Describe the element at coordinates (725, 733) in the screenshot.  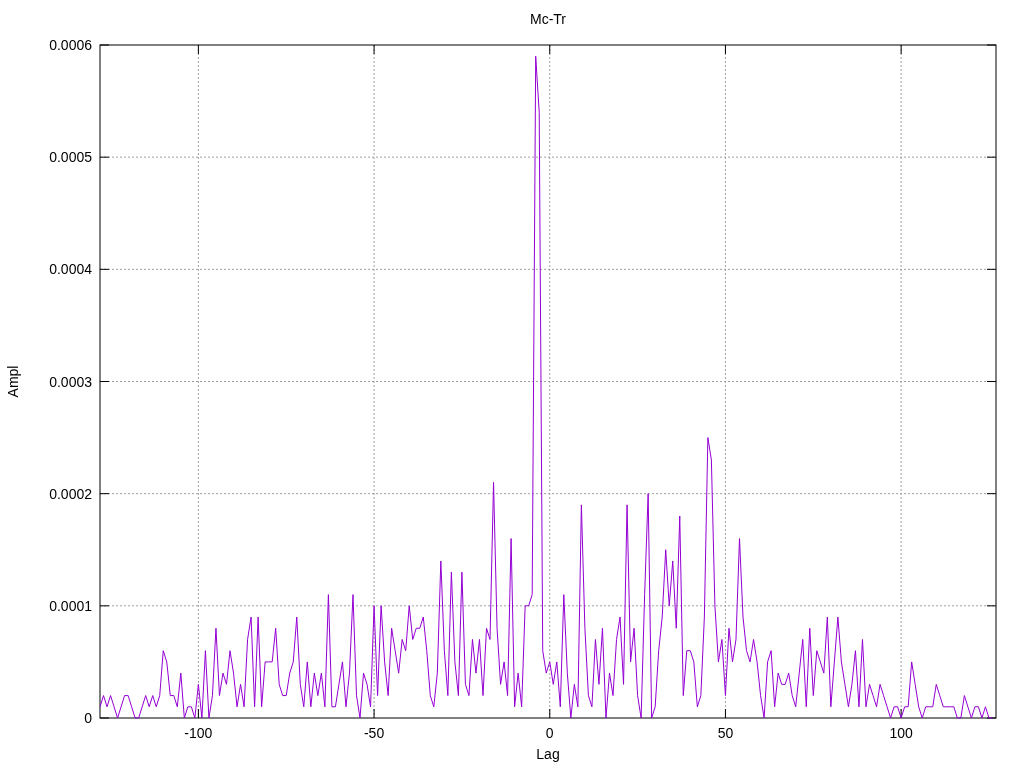
I see `tick-label: 50` at that location.